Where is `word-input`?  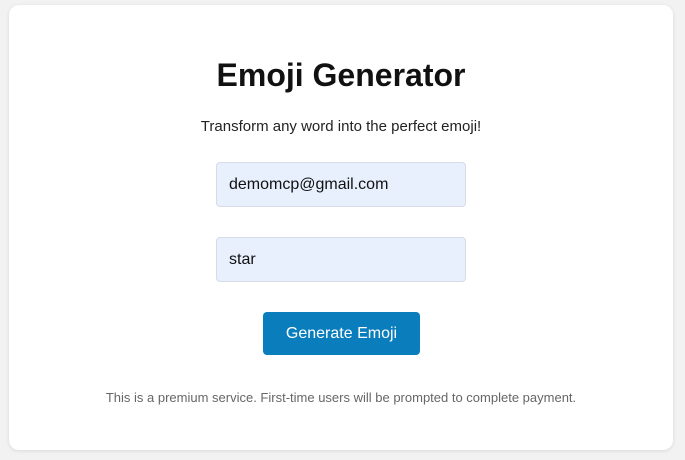 word-input is located at coordinates (341, 259).